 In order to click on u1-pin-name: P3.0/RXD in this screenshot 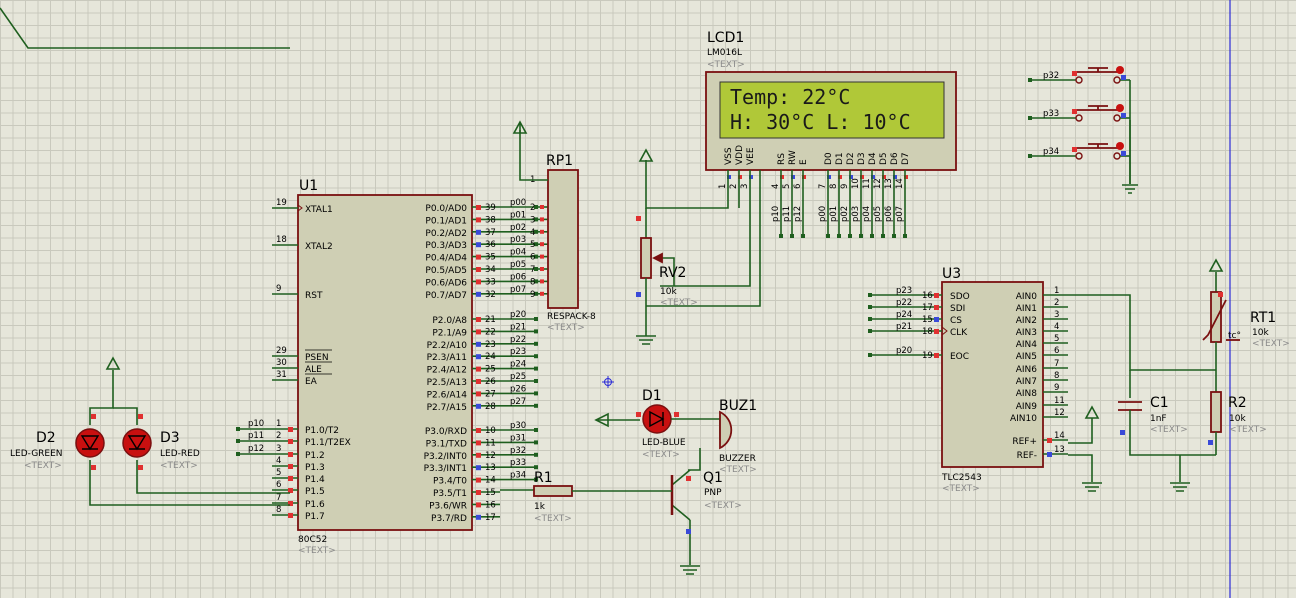, I will do `click(446, 432)`.